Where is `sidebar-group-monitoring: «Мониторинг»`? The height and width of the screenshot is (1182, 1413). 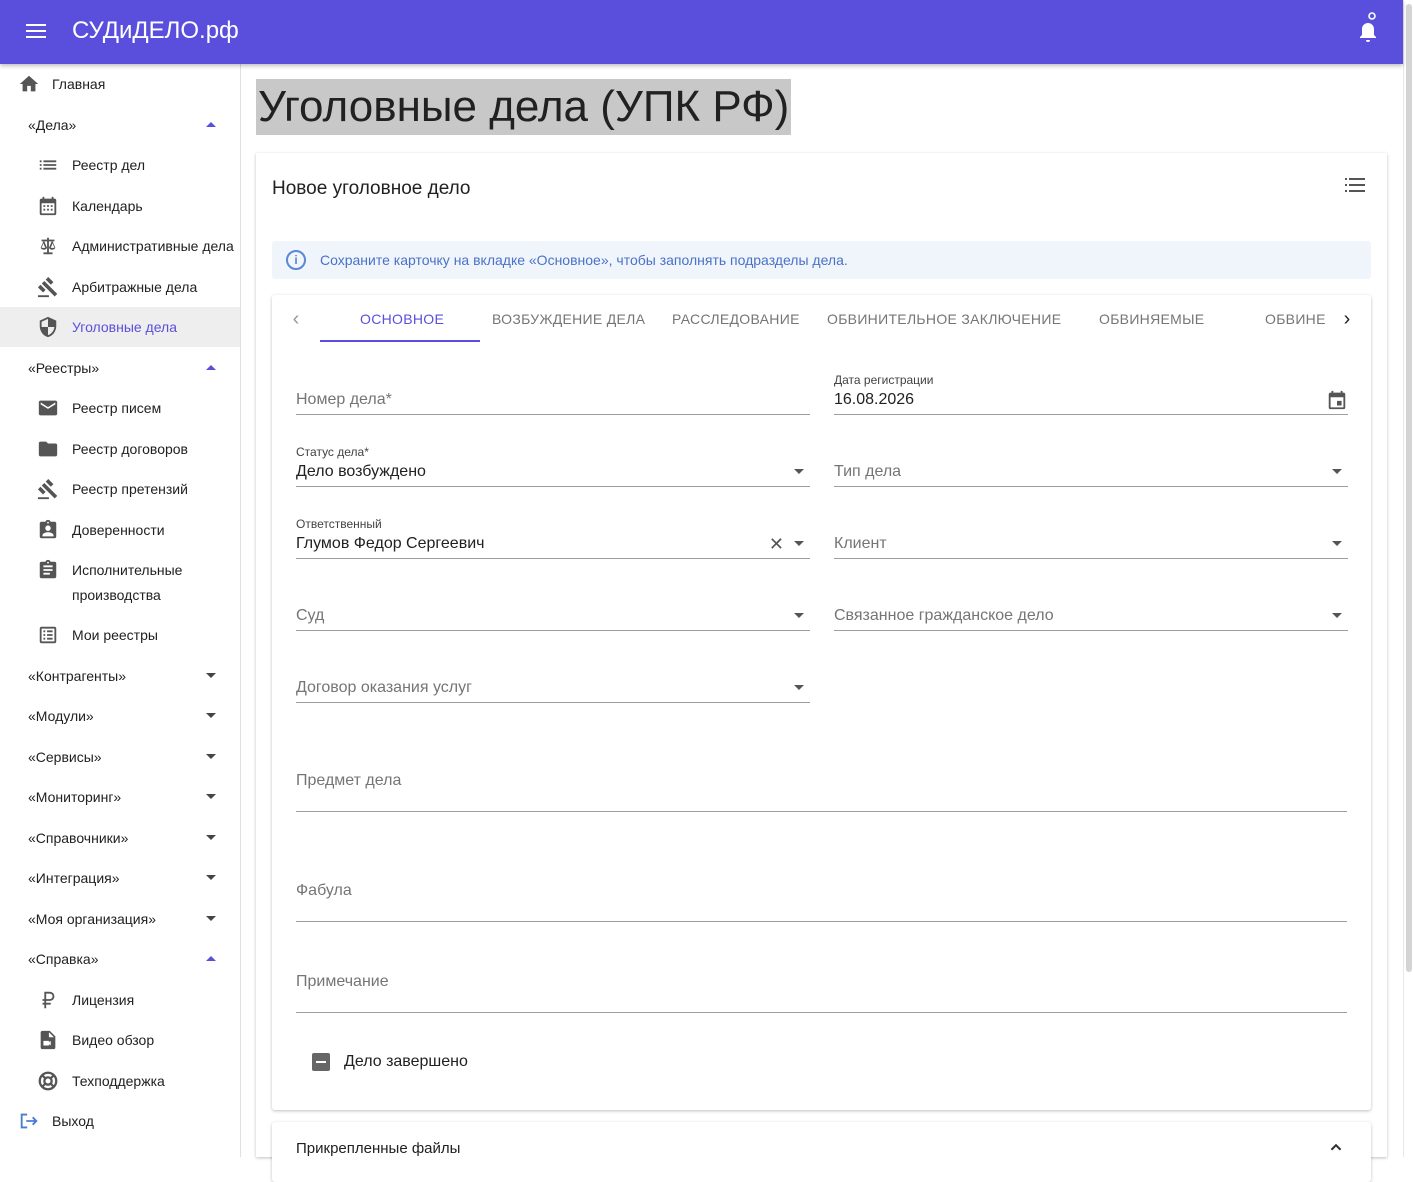 sidebar-group-monitoring: «Мониторинг» is located at coordinates (120, 797).